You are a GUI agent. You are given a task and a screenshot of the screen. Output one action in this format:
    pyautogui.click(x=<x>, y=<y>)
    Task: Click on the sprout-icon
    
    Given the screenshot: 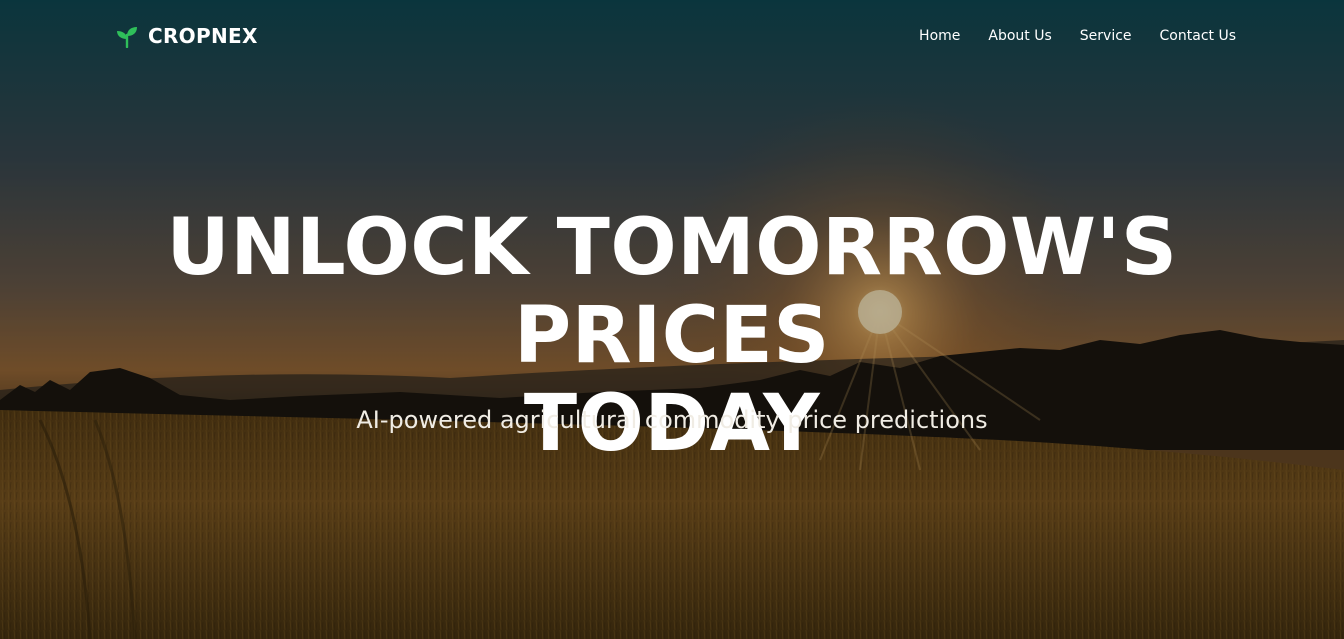 What is the action you would take?
    pyautogui.click(x=127, y=36)
    